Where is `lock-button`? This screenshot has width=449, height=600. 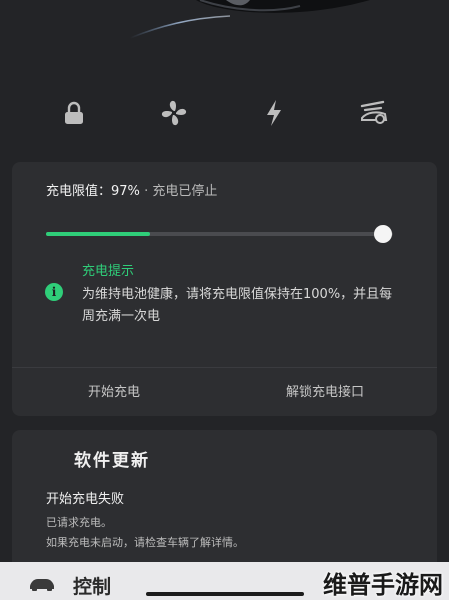
lock-button is located at coordinates (74, 113).